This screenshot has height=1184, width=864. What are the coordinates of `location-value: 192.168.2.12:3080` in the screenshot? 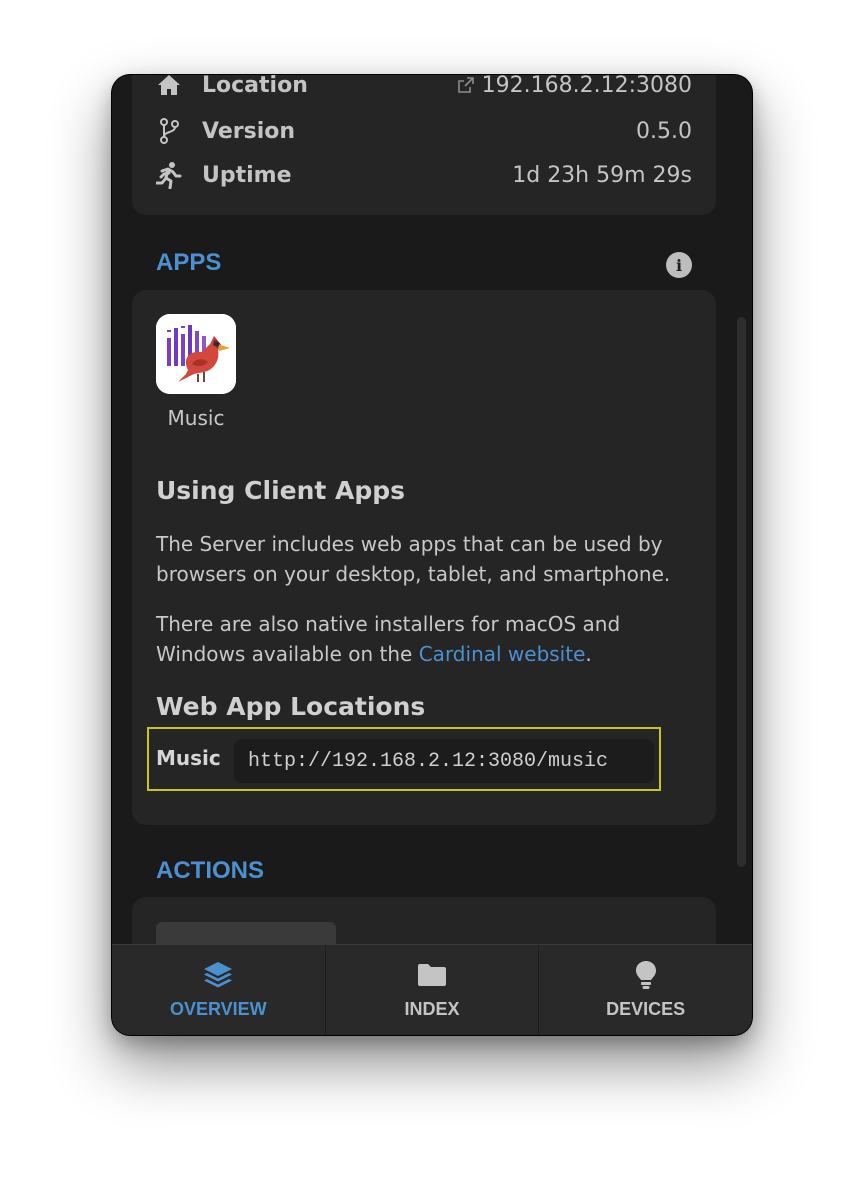 It's located at (587, 86).